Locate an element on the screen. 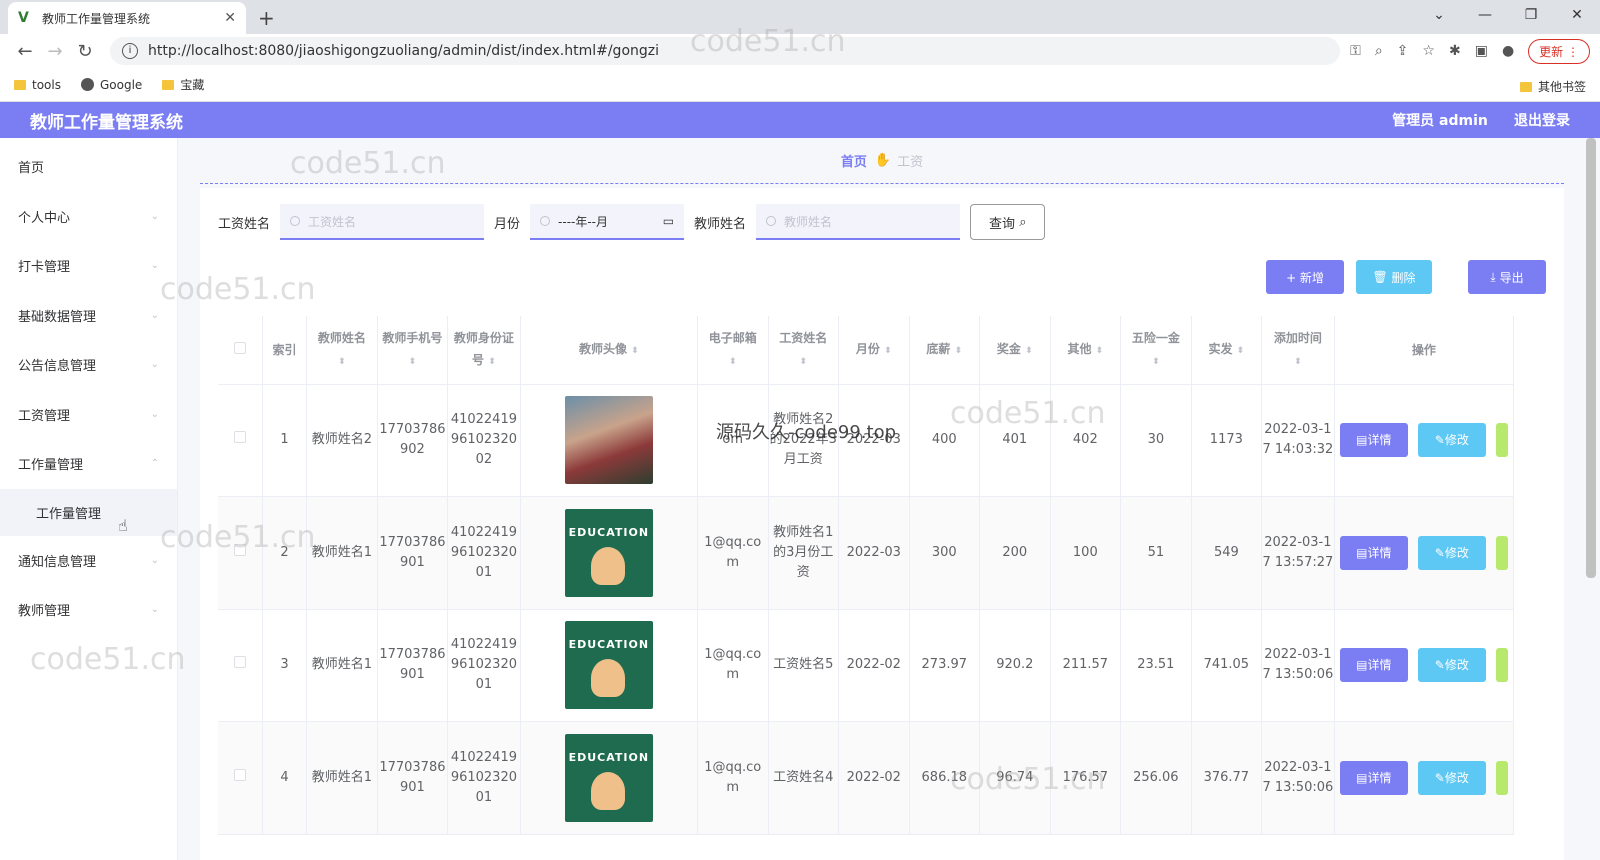 The image size is (1600, 860). header-time: 添加时间 ⬍ is located at coordinates (1298, 350).